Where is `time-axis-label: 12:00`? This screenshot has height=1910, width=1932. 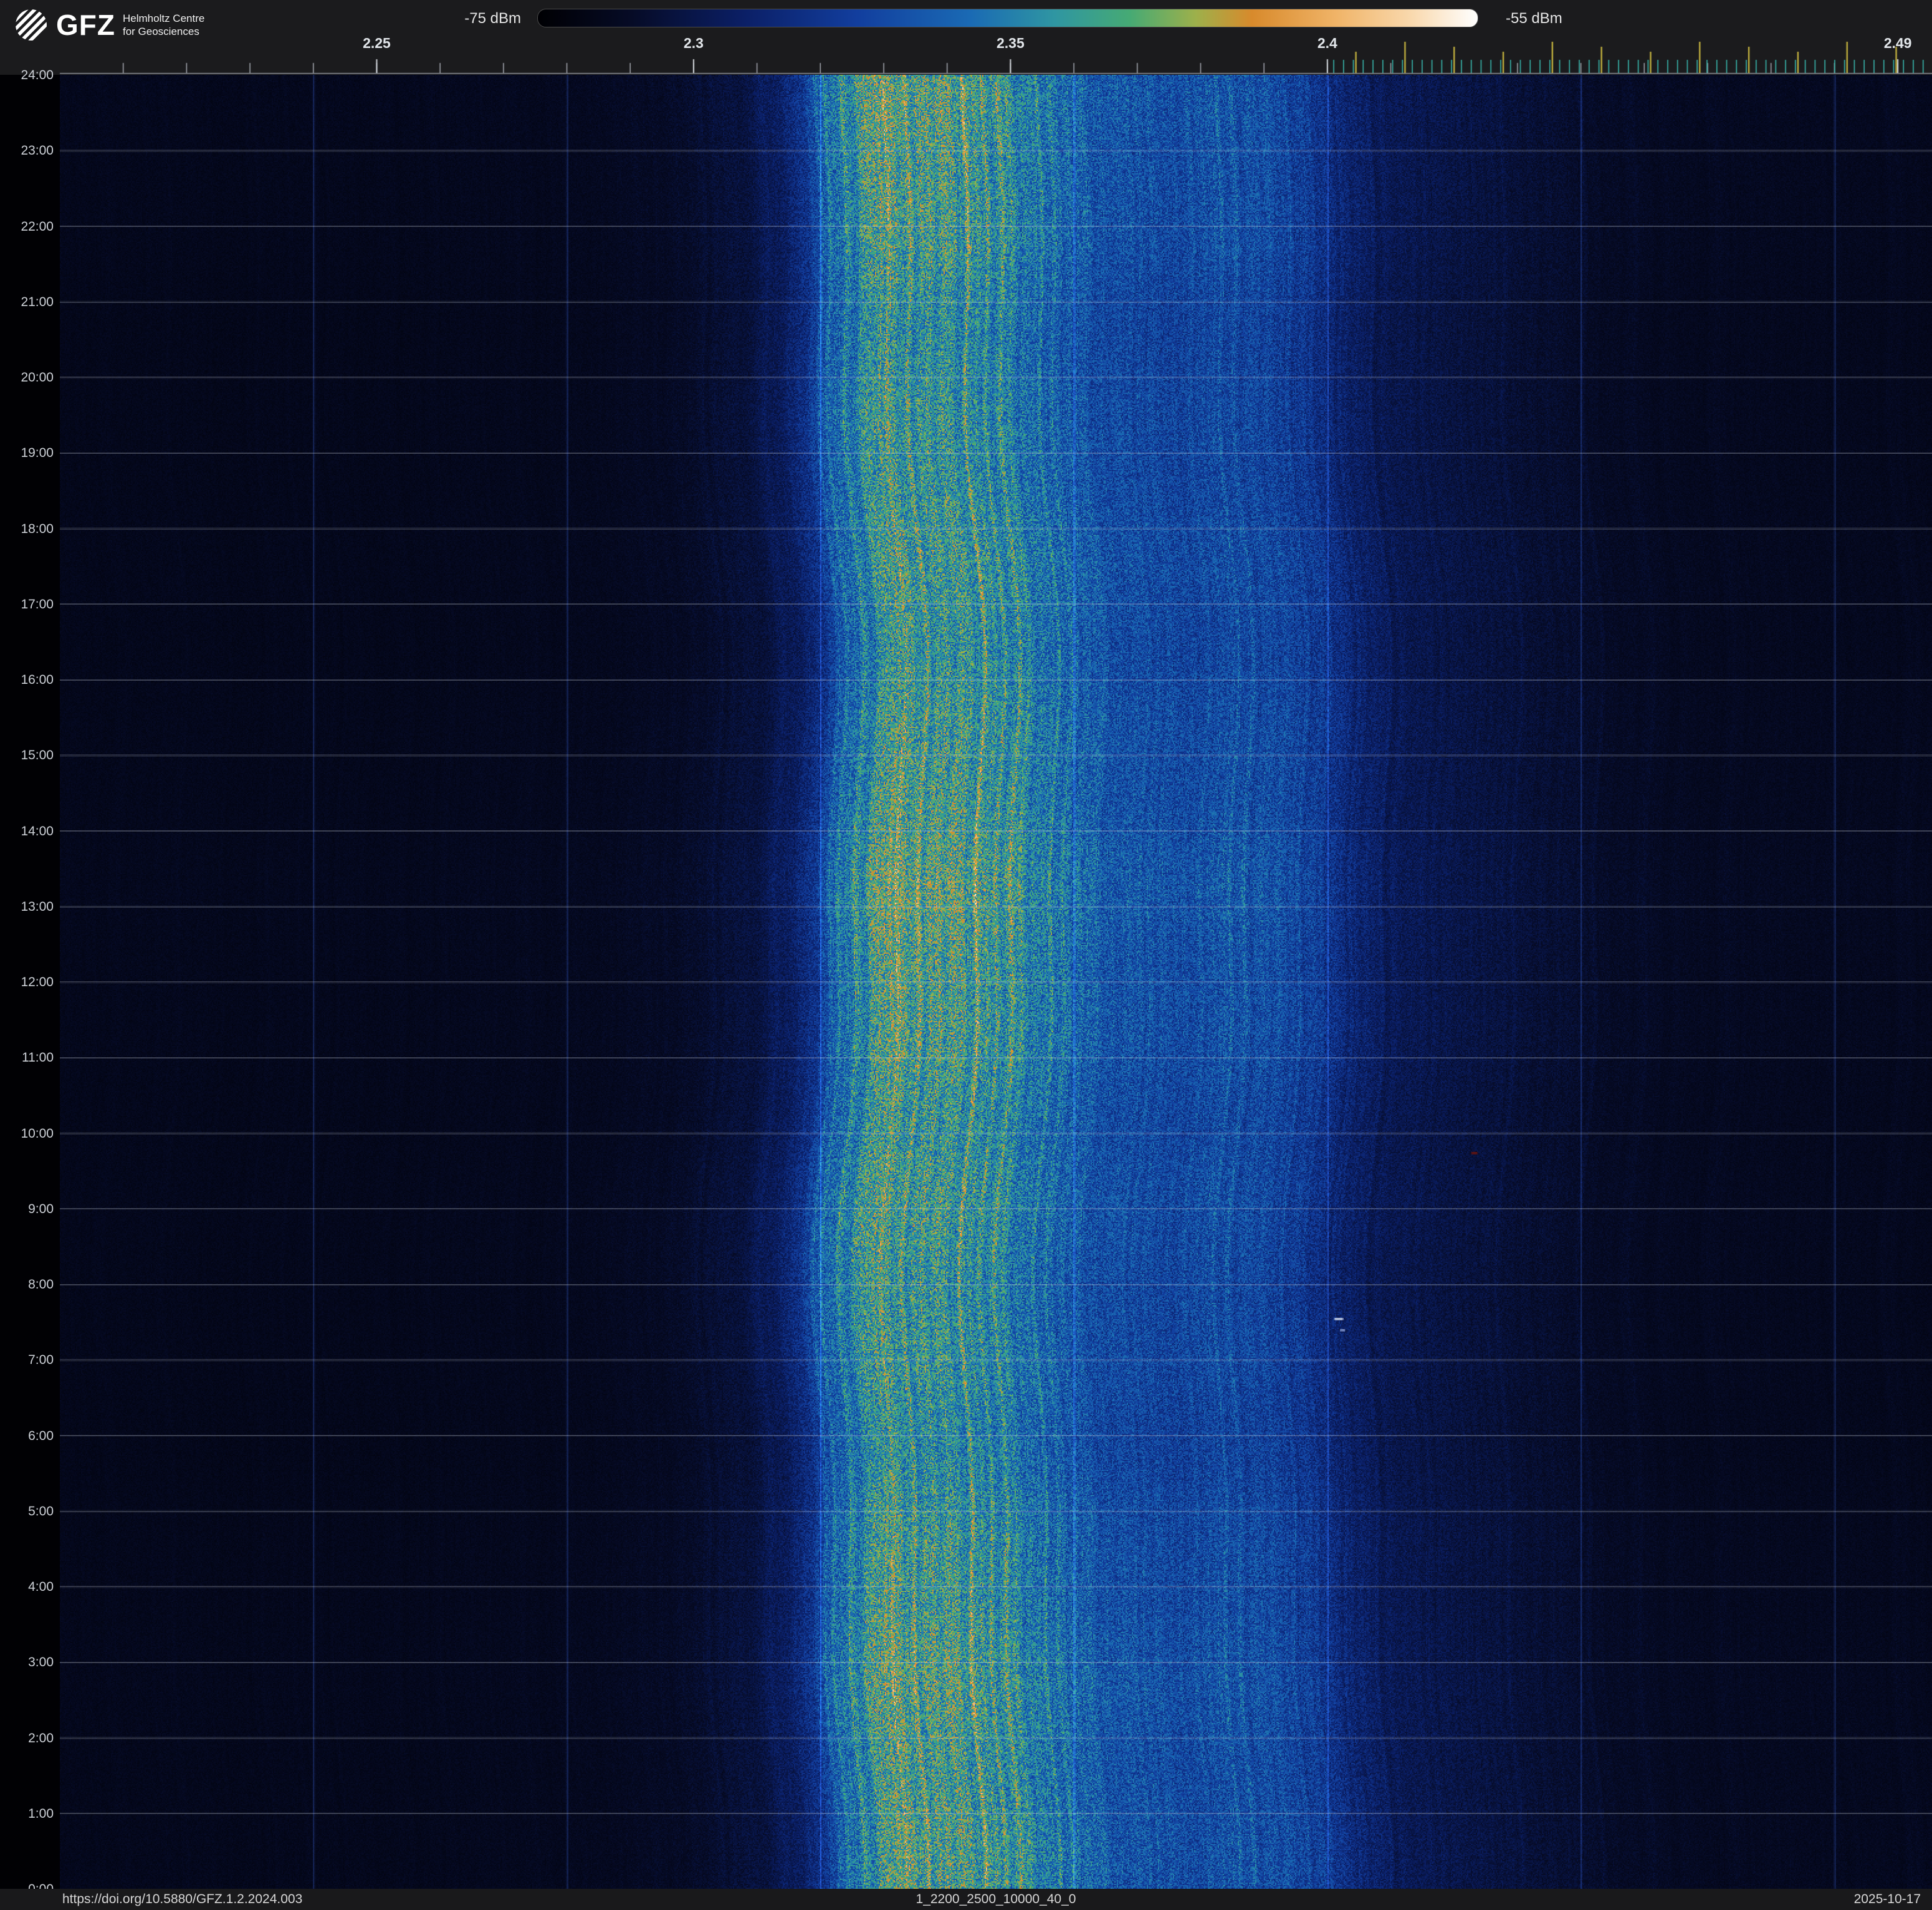 time-axis-label: 12:00 is located at coordinates (37, 982).